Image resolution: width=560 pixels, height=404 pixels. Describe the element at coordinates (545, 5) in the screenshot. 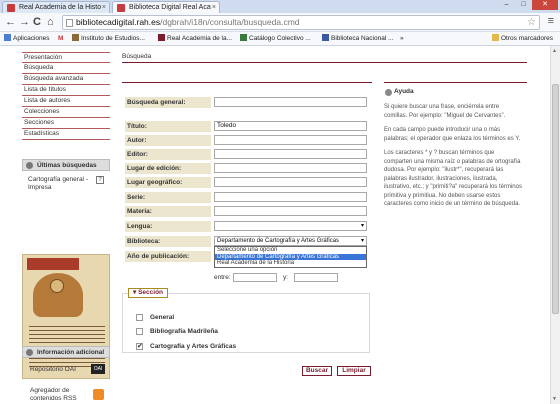

I see `close-window-icon: ✕` at that location.